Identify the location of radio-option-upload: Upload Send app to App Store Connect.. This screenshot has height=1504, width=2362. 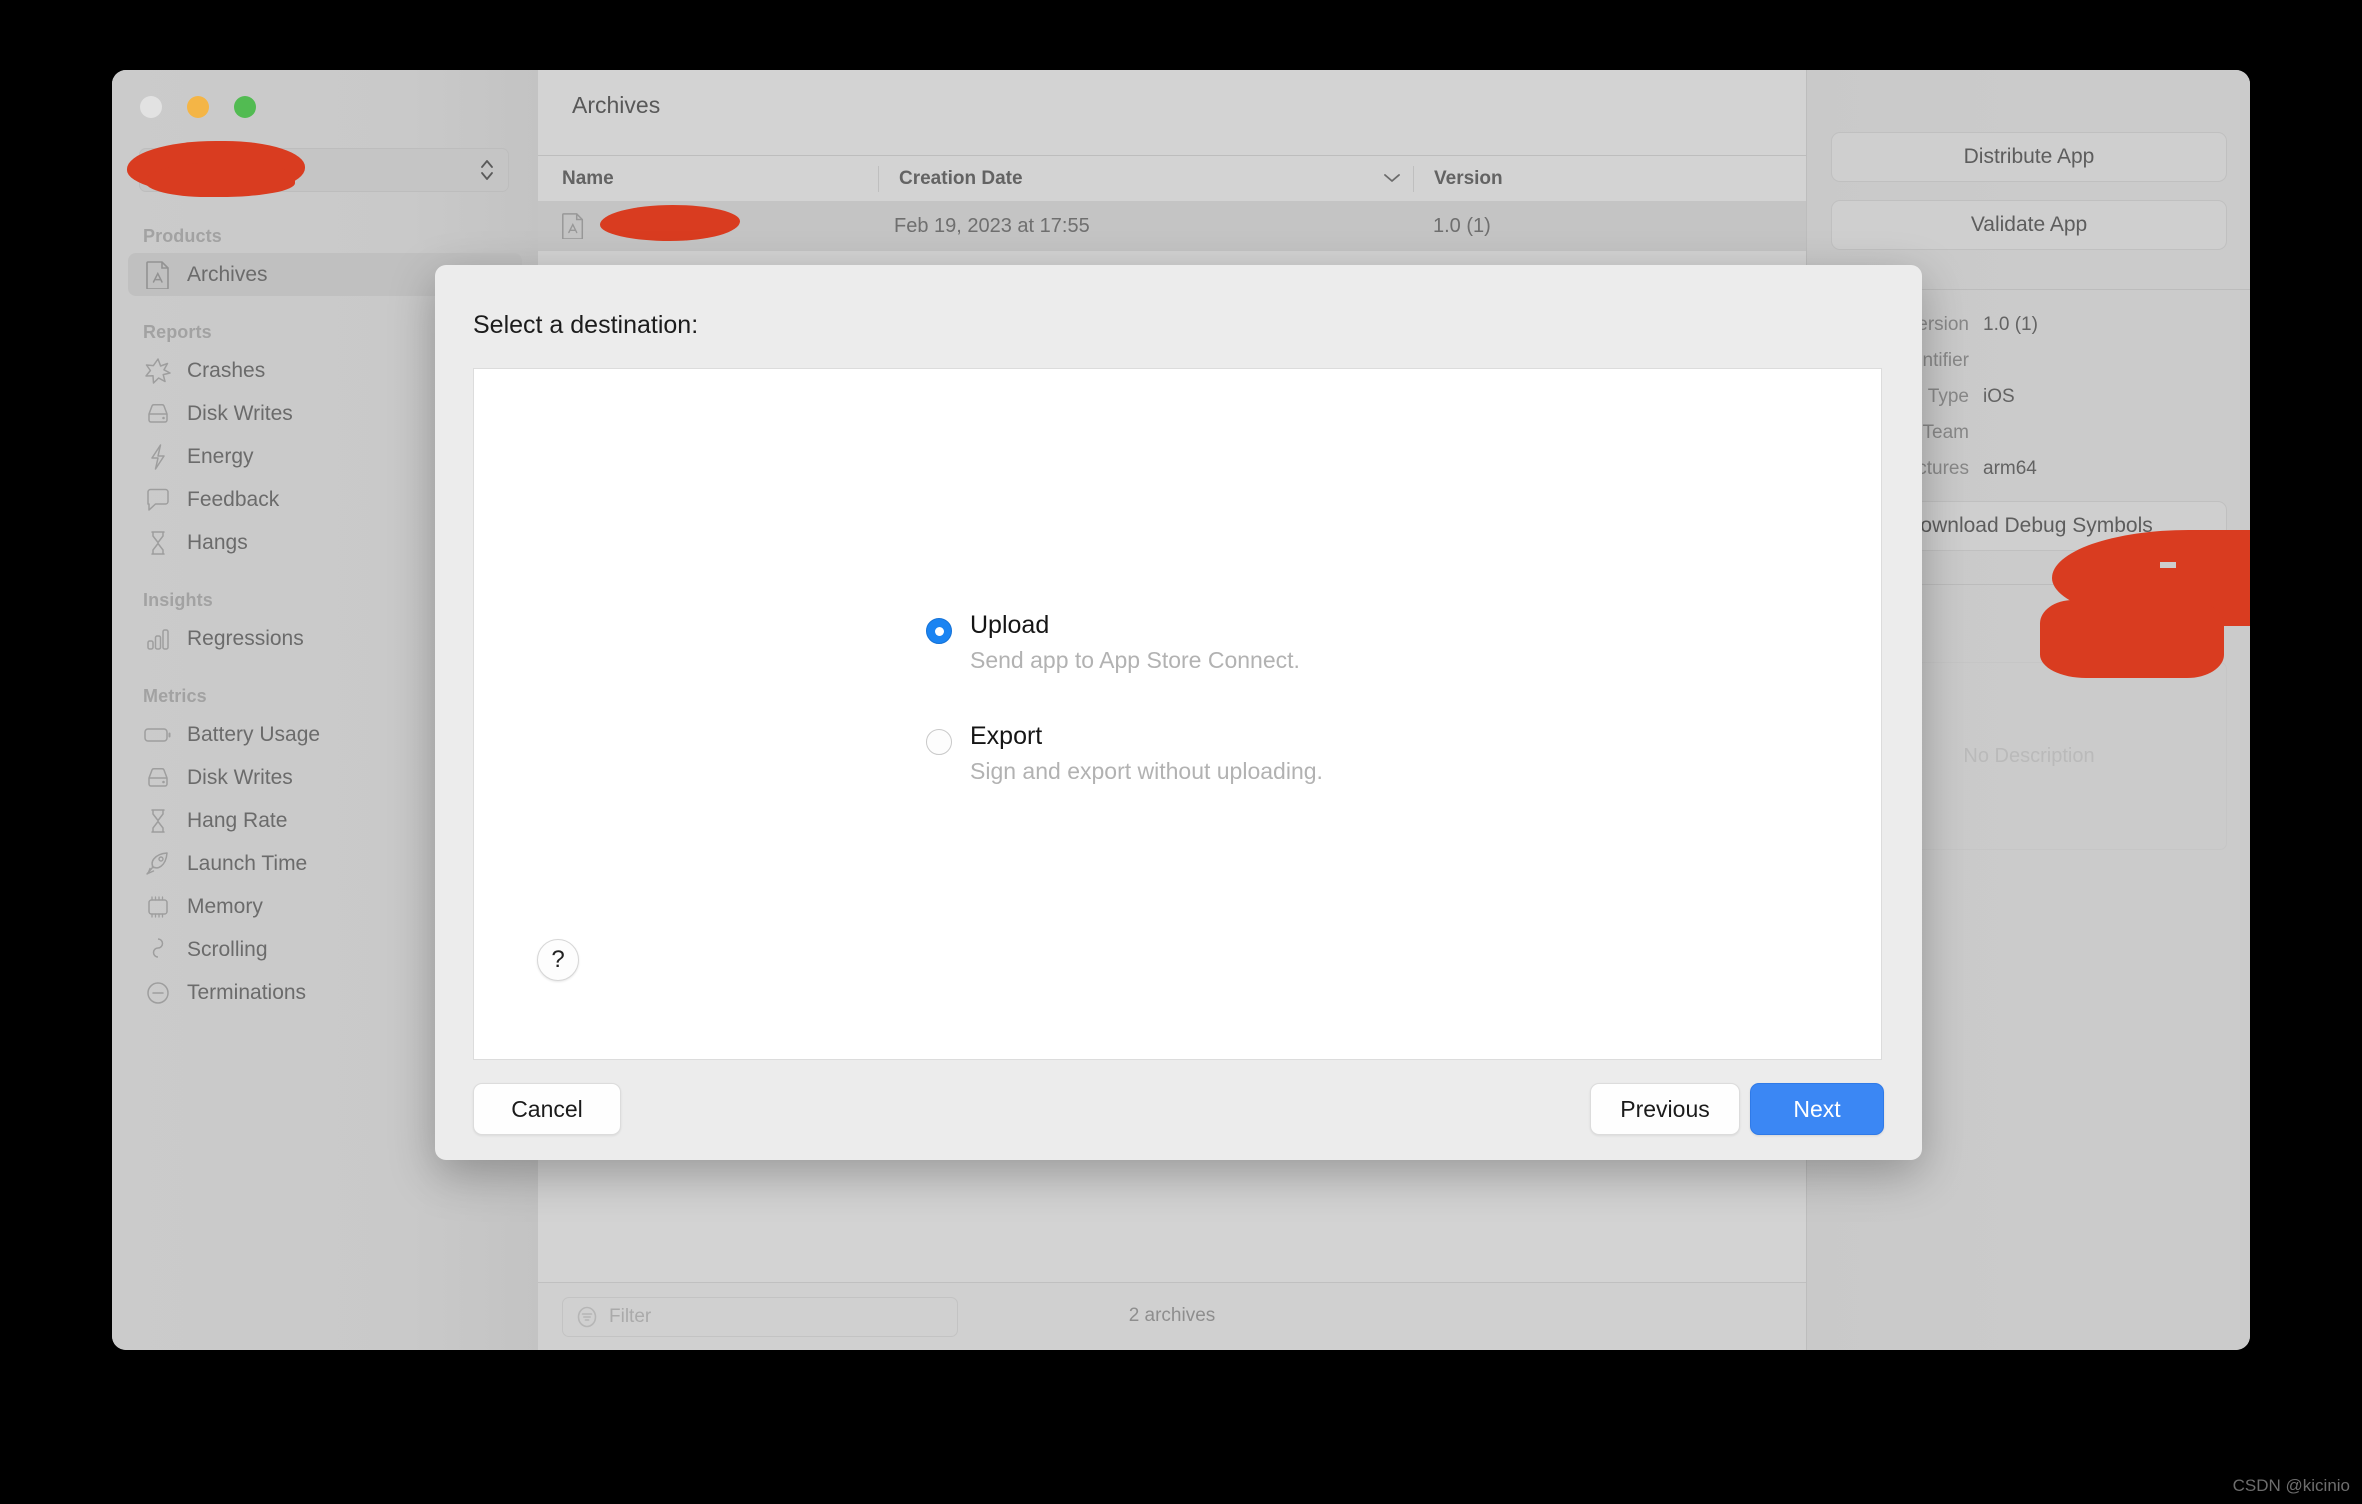
(1124, 642).